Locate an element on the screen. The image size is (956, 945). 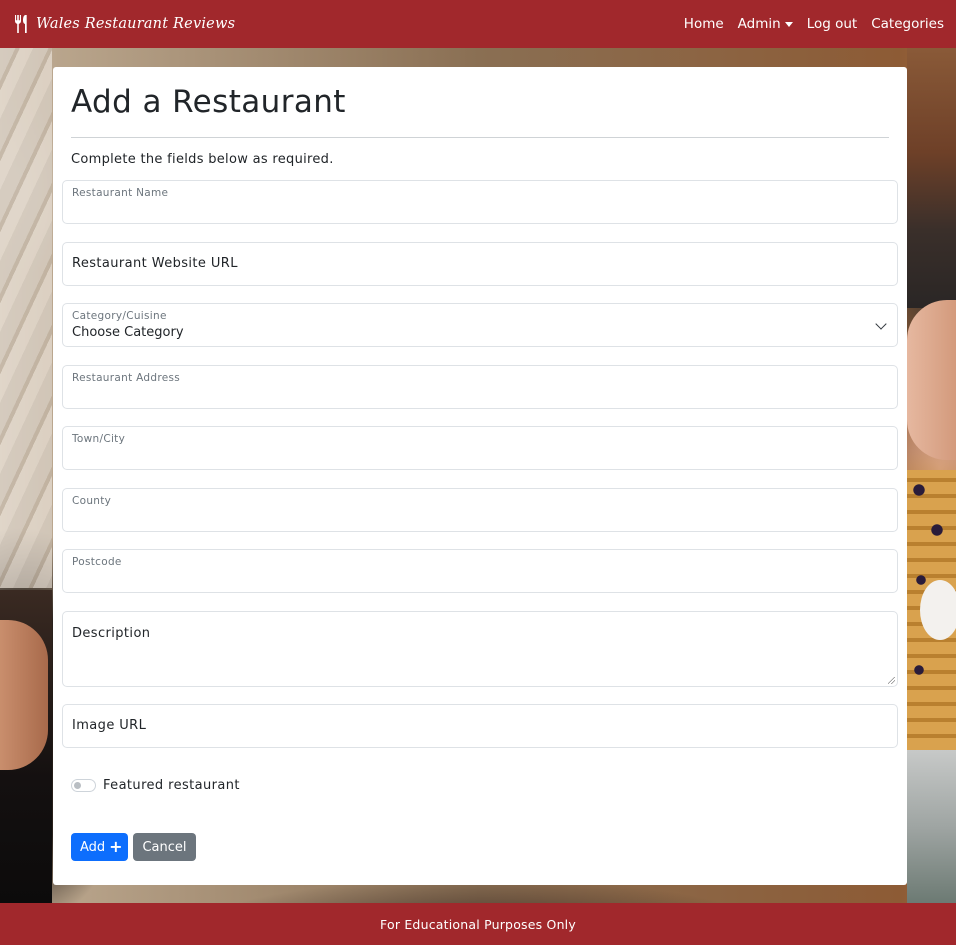
nav-admin-dropdown: Admin is located at coordinates (765, 24).